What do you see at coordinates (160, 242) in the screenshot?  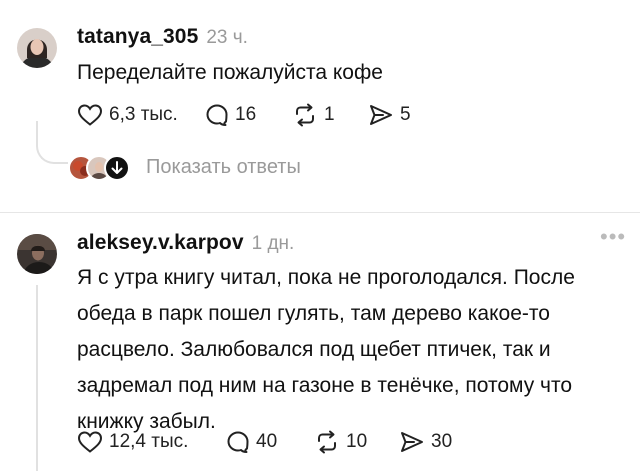 I see `username: aleksey.v.karpov` at bounding box center [160, 242].